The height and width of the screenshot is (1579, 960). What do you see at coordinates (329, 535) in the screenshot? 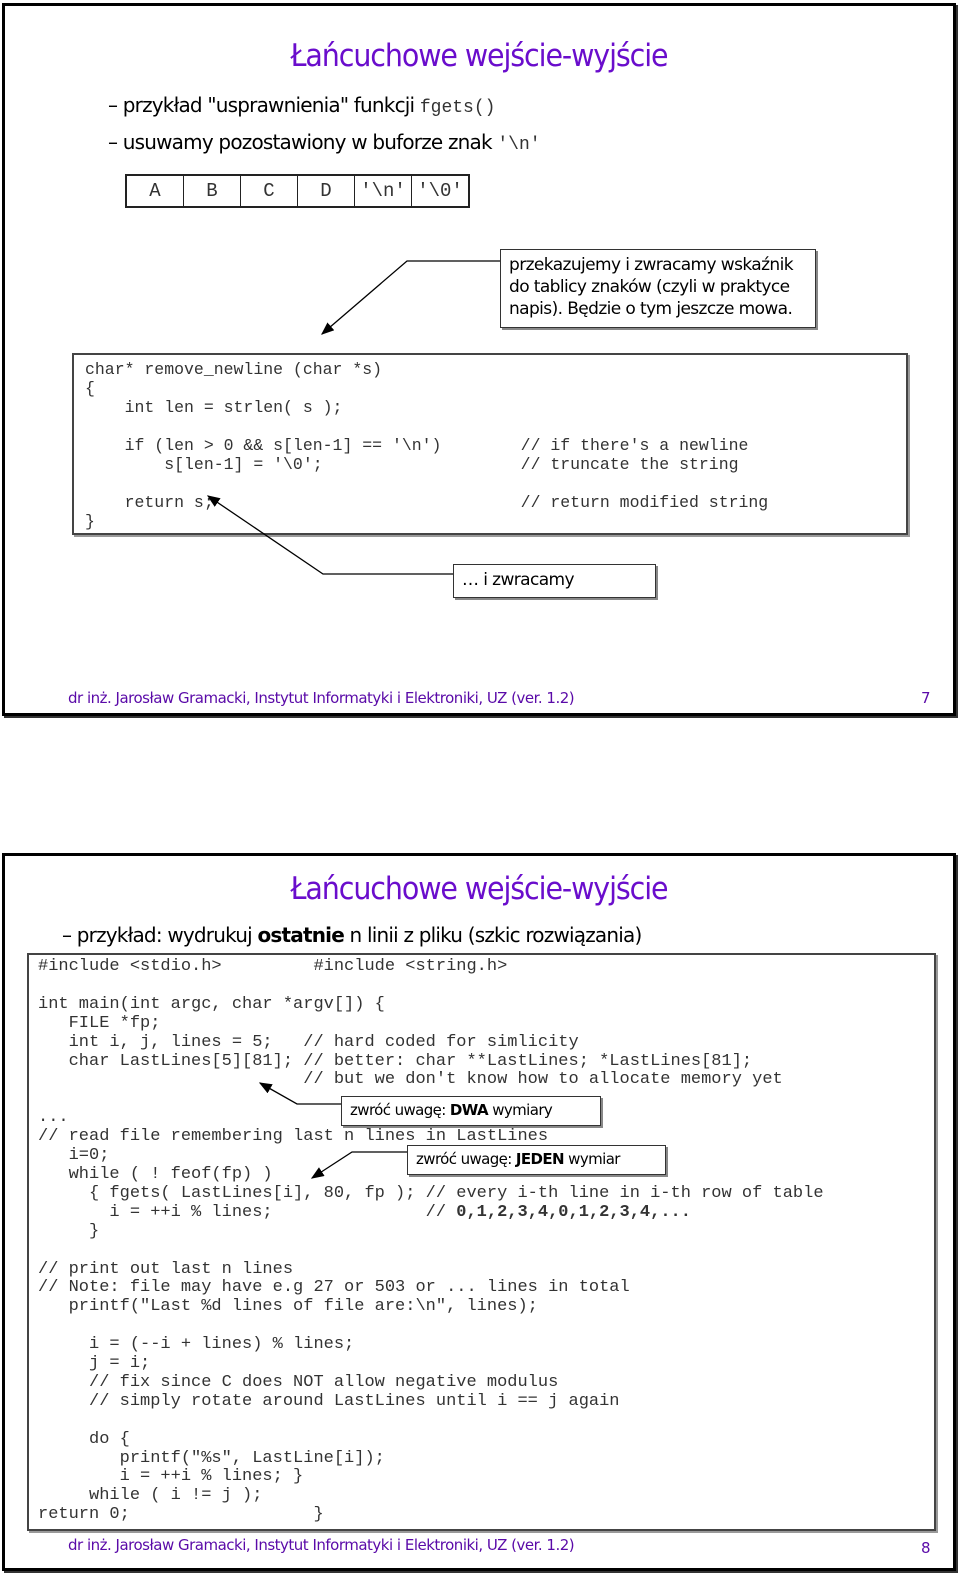
I see `arrow-return` at bounding box center [329, 535].